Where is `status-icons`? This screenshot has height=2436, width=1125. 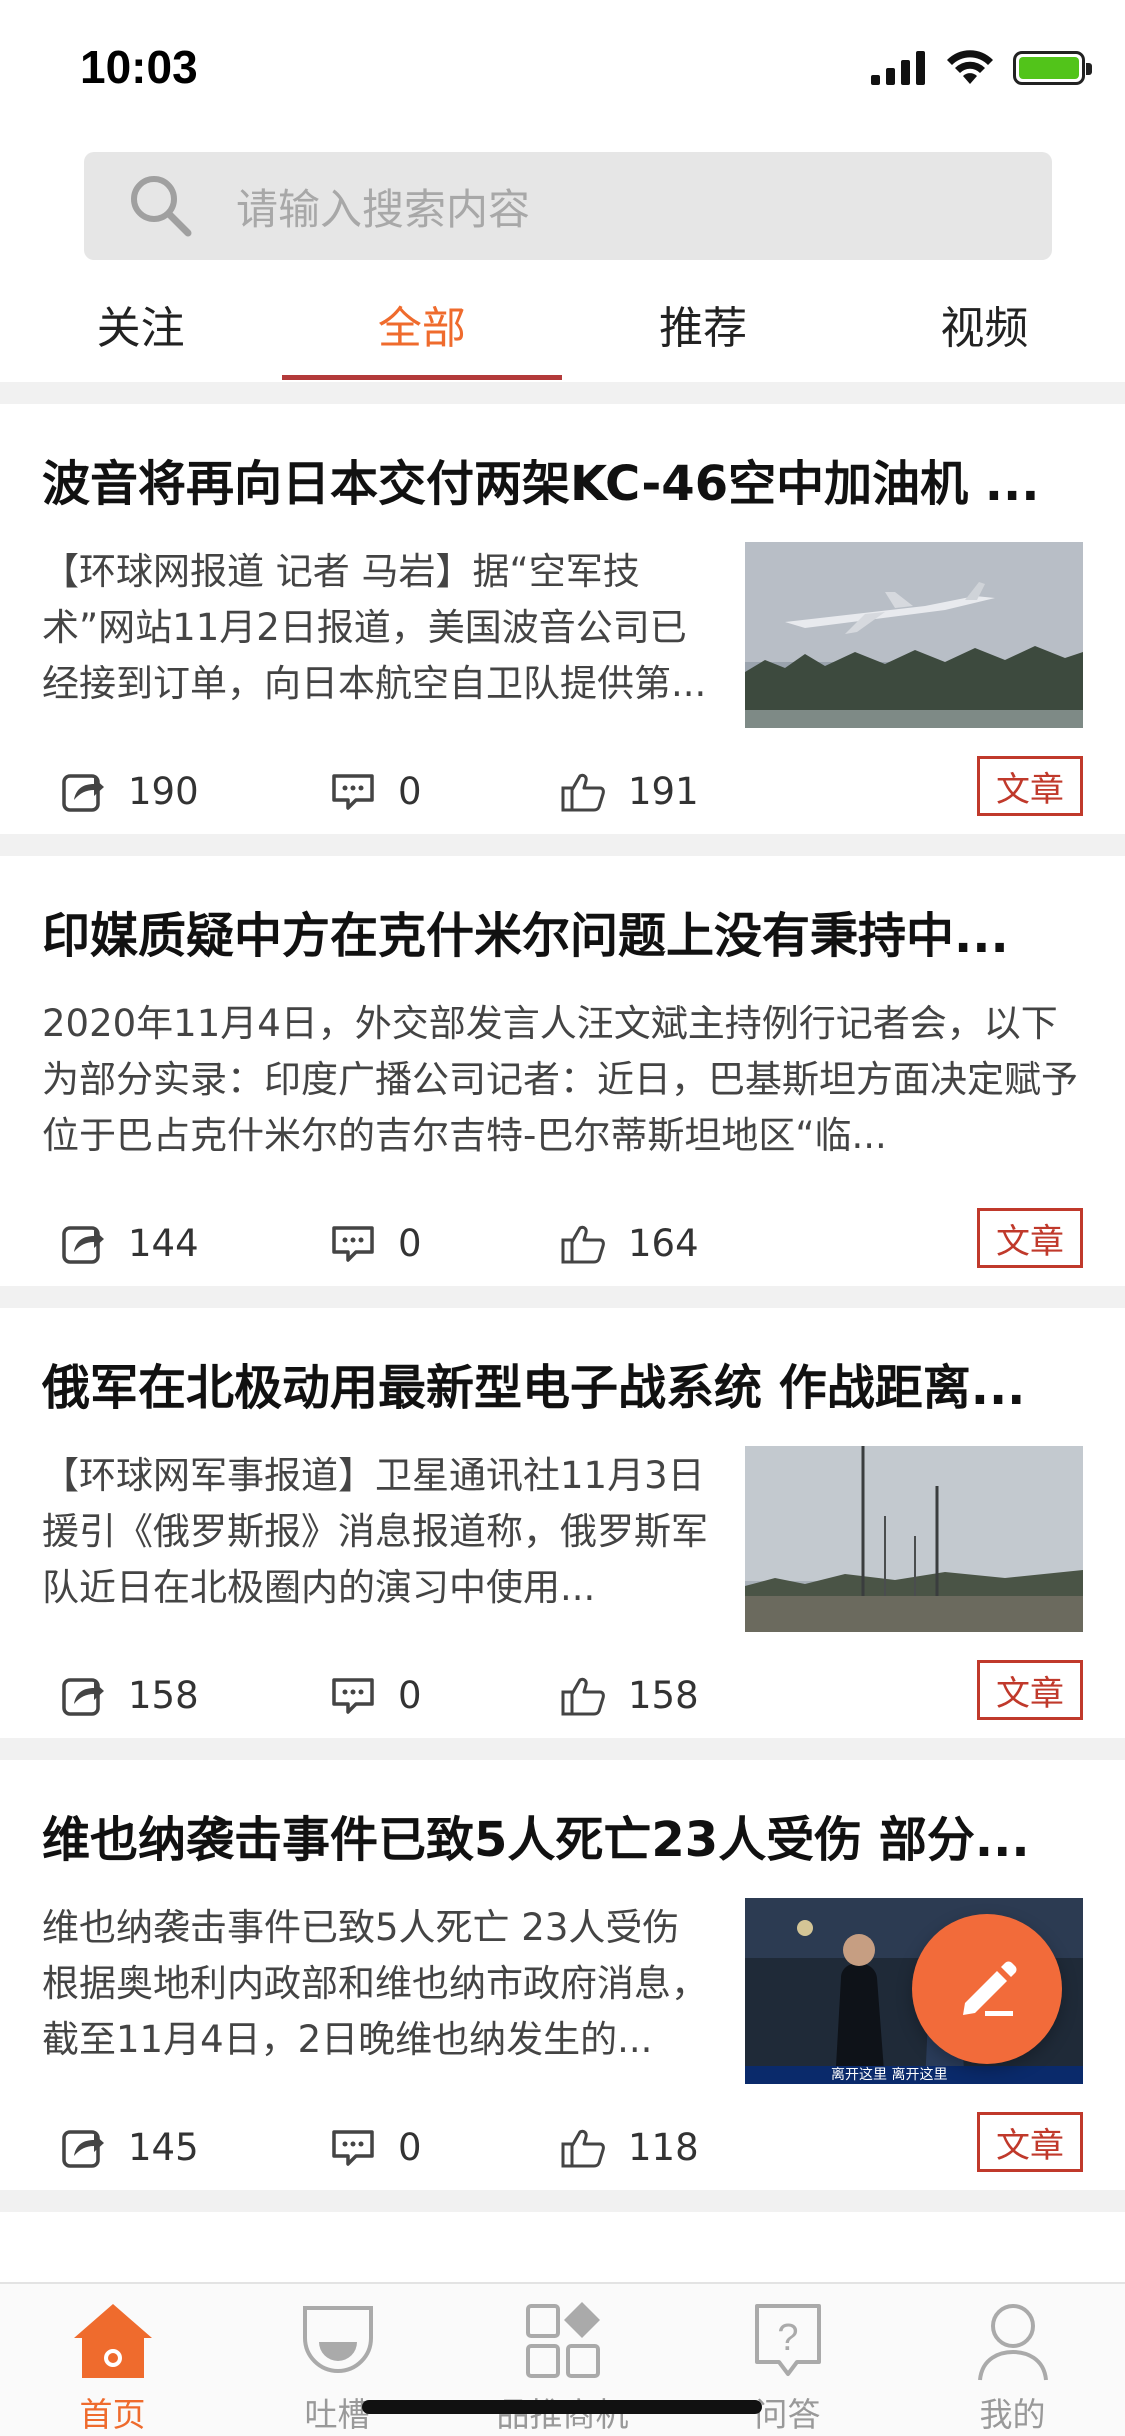
status-icons is located at coordinates (981, 68).